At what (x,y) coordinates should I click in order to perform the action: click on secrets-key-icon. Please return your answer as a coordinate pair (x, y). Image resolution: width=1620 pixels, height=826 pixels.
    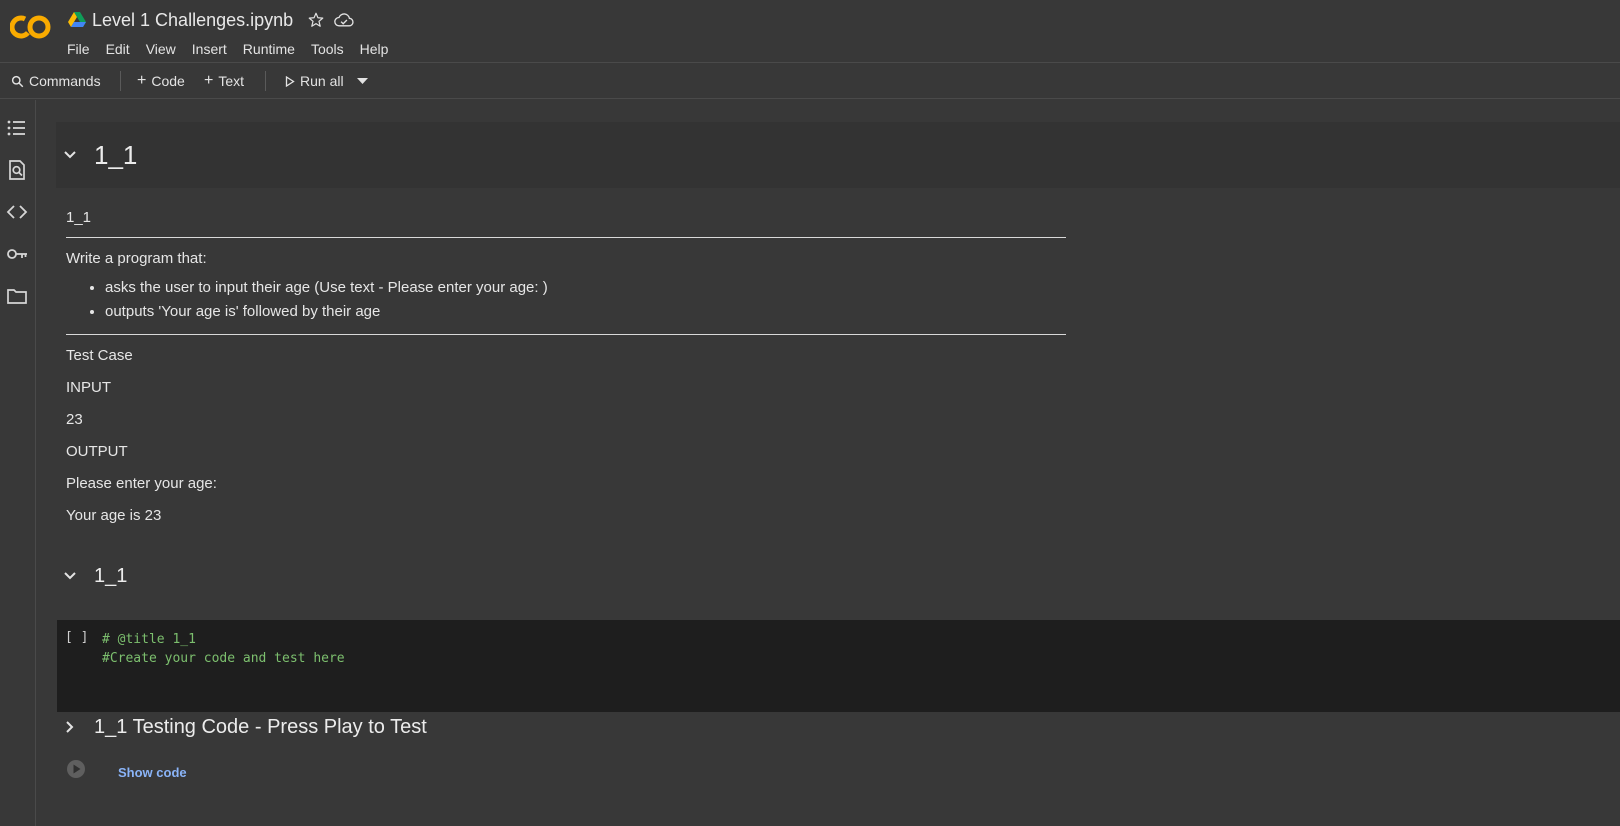
    Looking at the image, I should click on (17, 254).